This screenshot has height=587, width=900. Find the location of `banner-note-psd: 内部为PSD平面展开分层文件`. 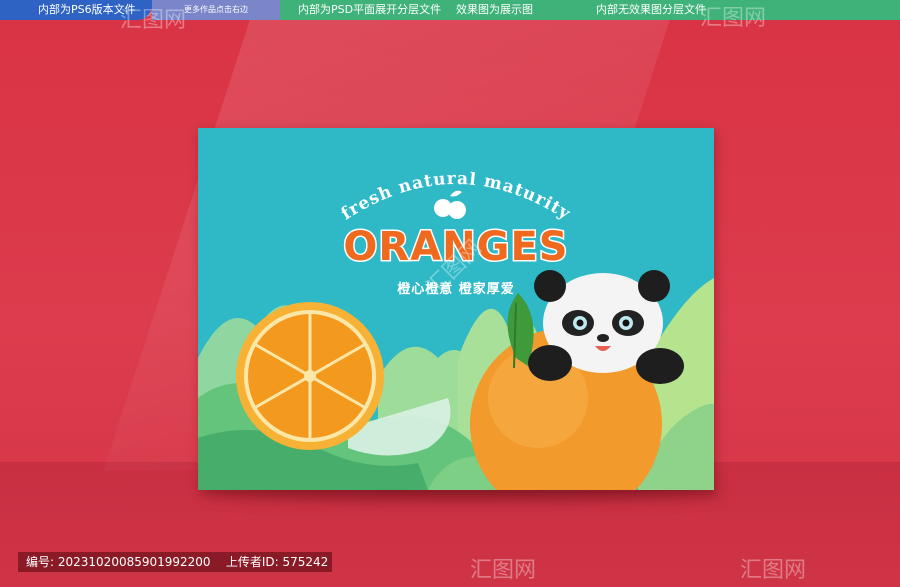

banner-note-psd: 内部为PSD平面展开分层文件 is located at coordinates (370, 9).